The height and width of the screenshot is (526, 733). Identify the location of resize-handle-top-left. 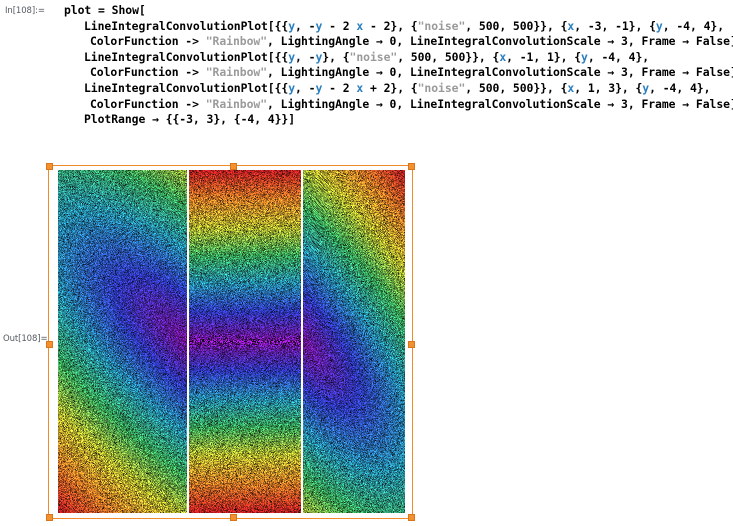
(49, 166).